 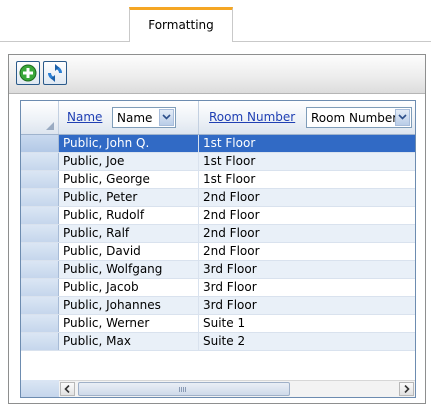 I want to click on scroll-thumb, so click(x=184, y=389).